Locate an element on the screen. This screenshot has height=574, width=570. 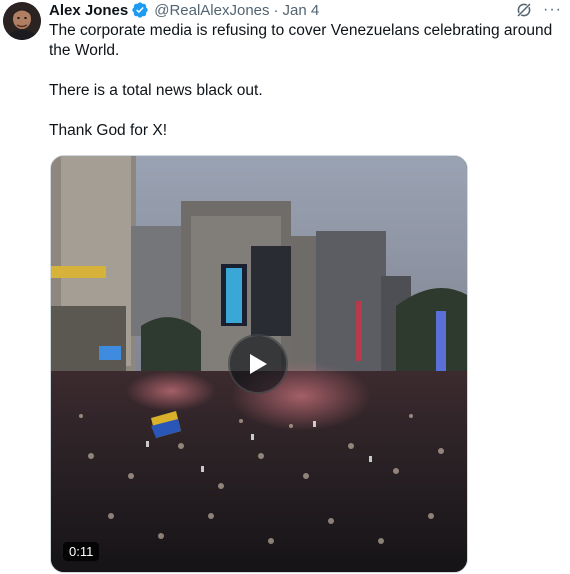
avatar is located at coordinates (22, 21).